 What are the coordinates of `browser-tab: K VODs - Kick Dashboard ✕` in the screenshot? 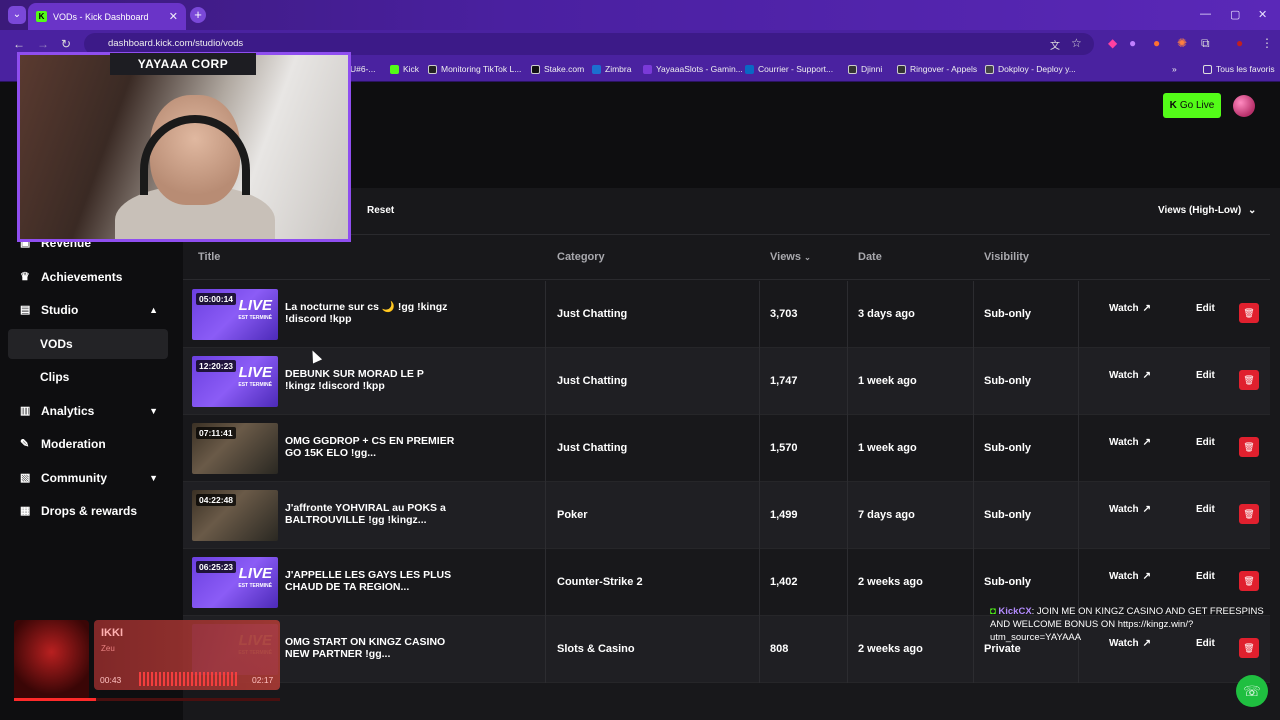 It's located at (107, 16).